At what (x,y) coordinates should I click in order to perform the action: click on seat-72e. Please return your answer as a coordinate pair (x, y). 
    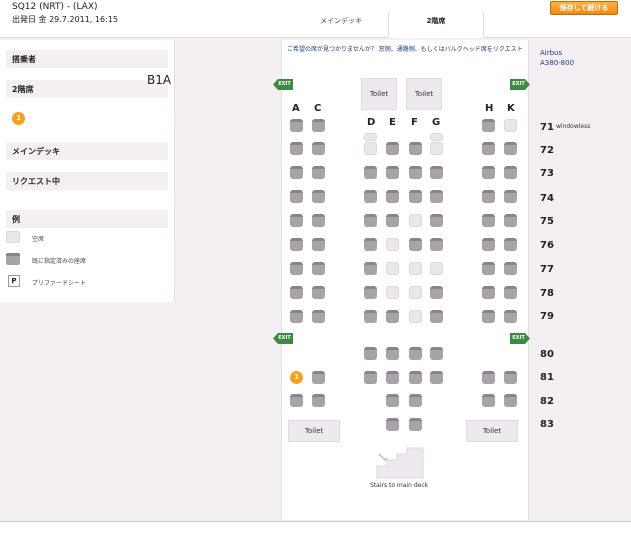
    Looking at the image, I should click on (392, 148).